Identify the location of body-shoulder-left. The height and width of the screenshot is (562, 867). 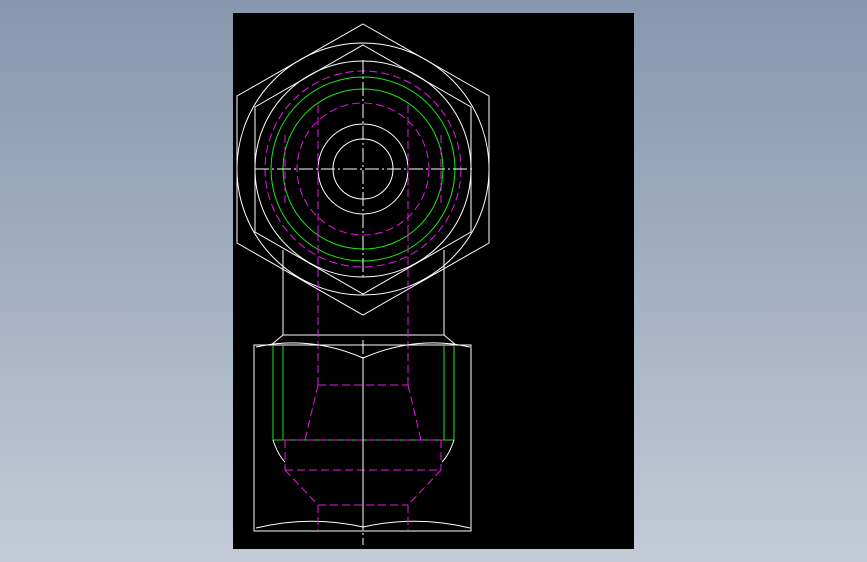
(279, 451).